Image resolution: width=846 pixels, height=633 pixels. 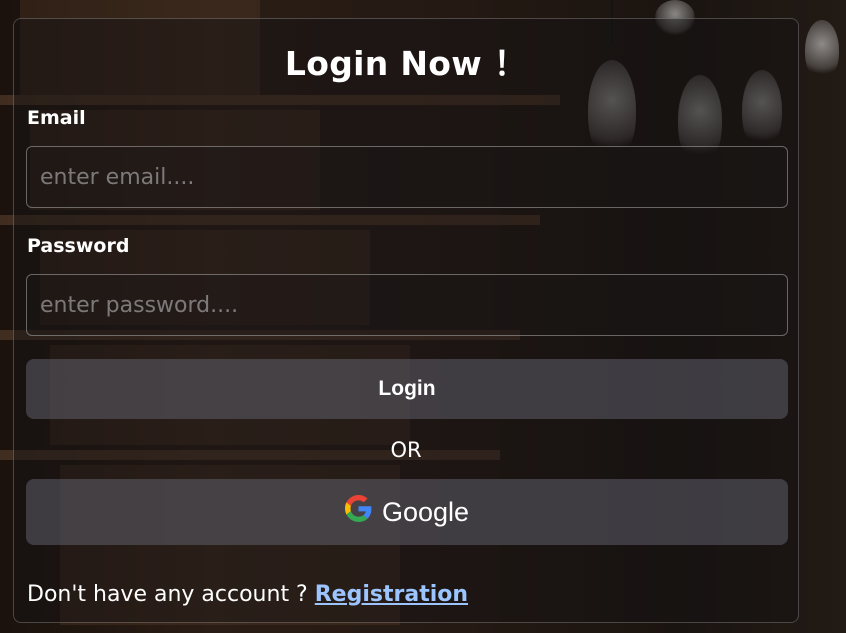 What do you see at coordinates (406, 450) in the screenshot?
I see `or-separator: OR` at bounding box center [406, 450].